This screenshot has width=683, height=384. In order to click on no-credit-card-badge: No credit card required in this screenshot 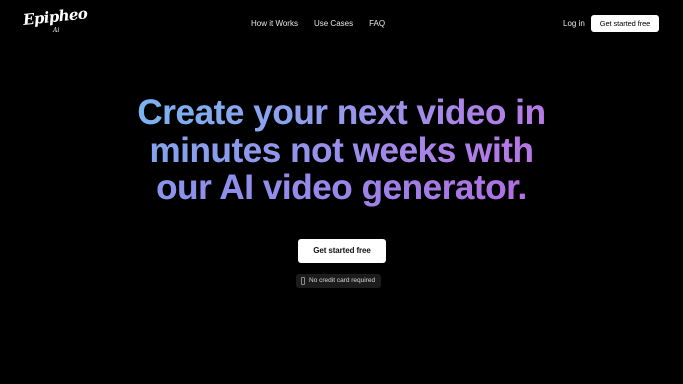, I will do `click(339, 281)`.